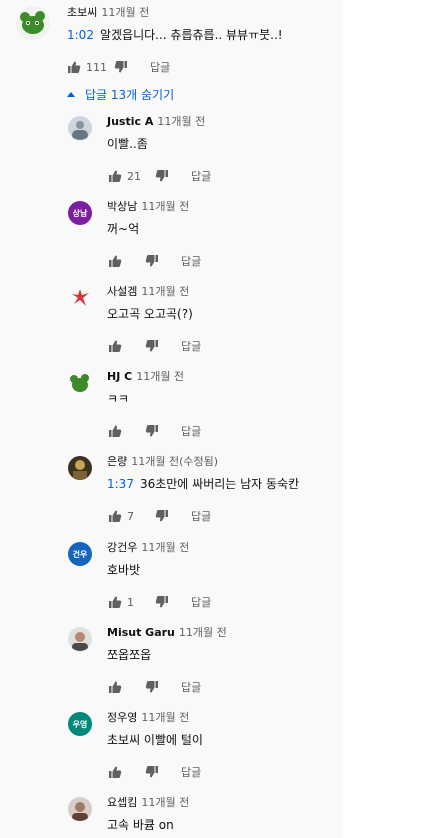  I want to click on comment-header: 초보씨 11개월 전, so click(108, 13).